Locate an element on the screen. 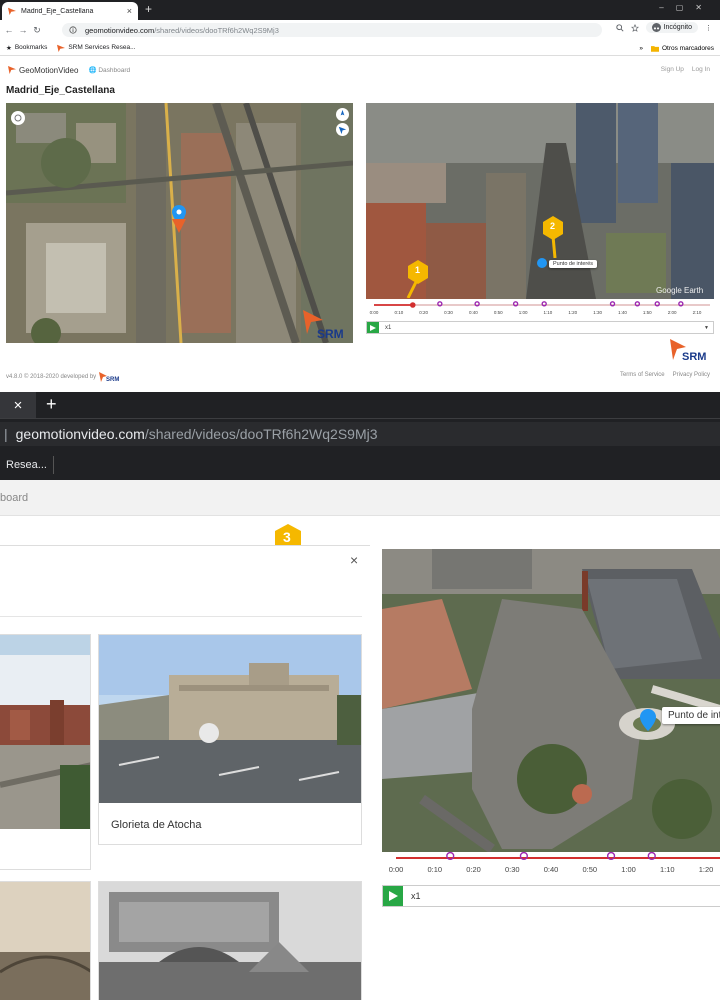  other-bookmarks: Otros marcadores is located at coordinates (682, 48).